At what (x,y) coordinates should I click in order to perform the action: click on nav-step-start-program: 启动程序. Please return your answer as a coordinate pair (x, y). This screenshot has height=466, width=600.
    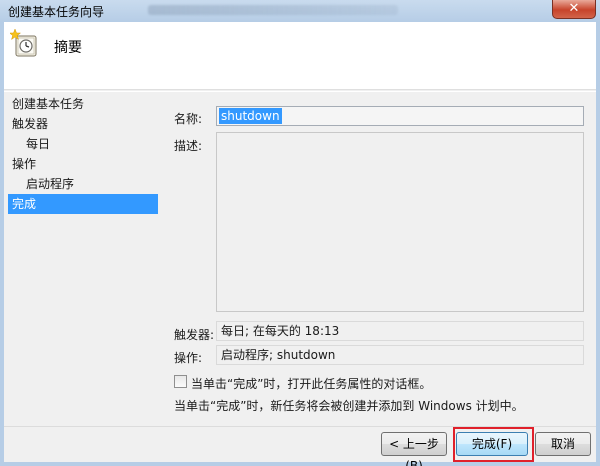
    Looking at the image, I should click on (83, 184).